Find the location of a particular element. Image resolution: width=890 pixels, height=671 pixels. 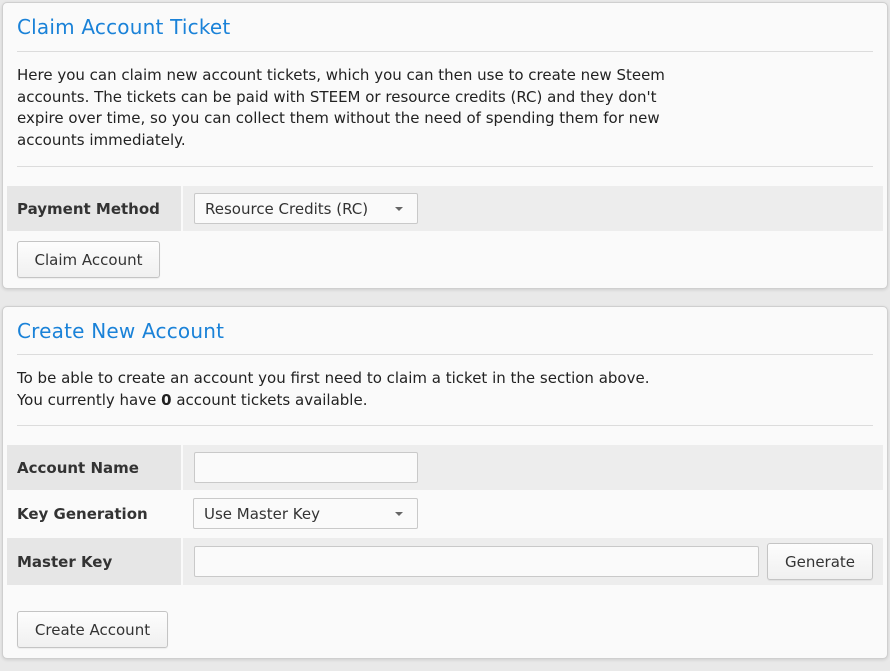

master-key-row: Master Key Generate is located at coordinates (445, 561).